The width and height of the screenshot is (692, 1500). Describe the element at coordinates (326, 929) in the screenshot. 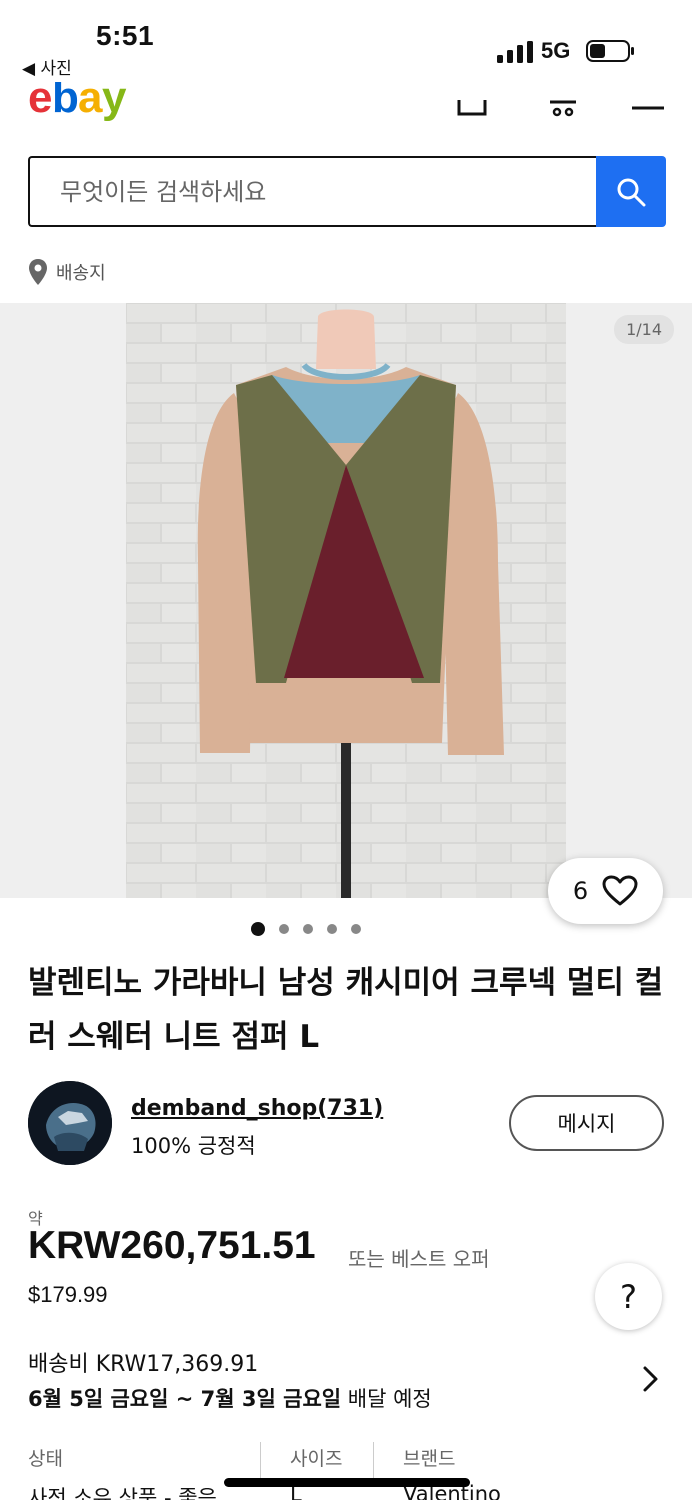

I see `carousel-dots` at that location.